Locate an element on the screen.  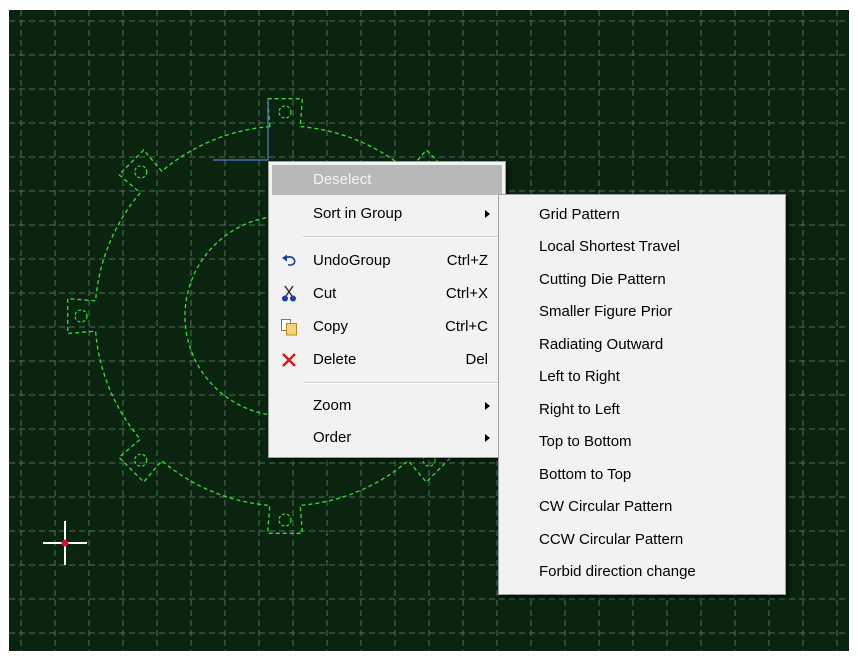
submenu-item-forbid-direction-change: Forbid direction change is located at coordinates (642, 572).